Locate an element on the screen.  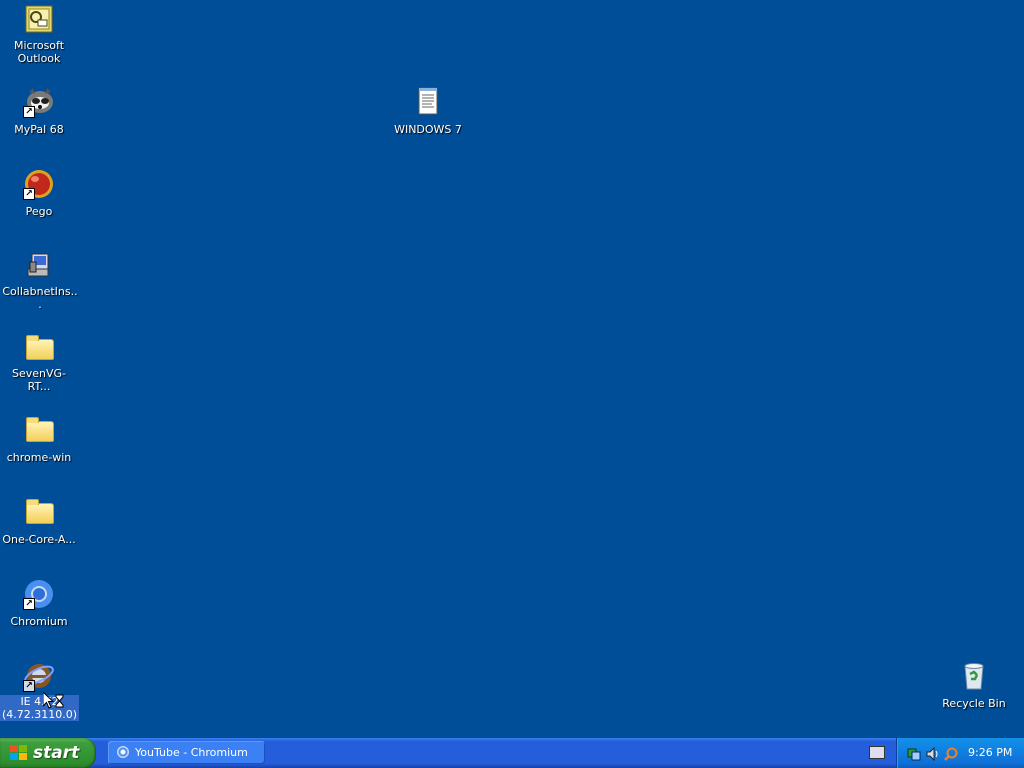
desktop-icon-label: WINDOWS 7 is located at coordinates (428, 129).